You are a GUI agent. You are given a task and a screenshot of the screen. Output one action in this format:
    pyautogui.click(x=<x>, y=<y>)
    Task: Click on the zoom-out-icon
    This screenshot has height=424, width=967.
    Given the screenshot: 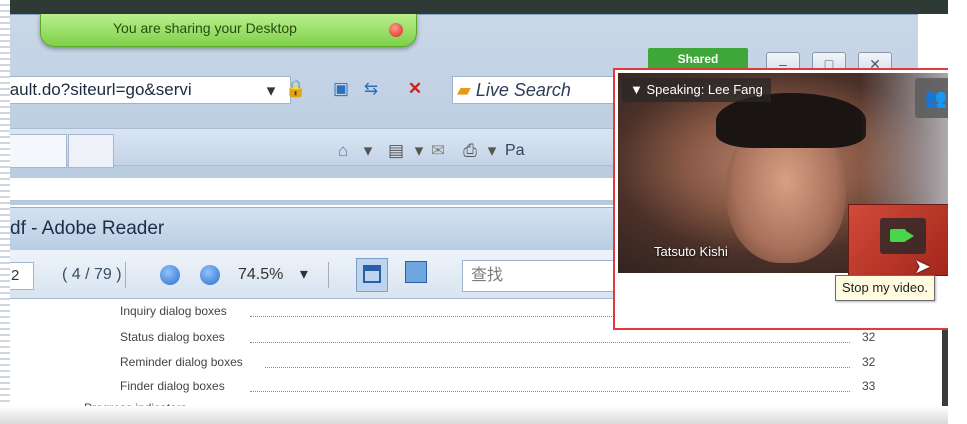 What is the action you would take?
    pyautogui.click(x=170, y=275)
    